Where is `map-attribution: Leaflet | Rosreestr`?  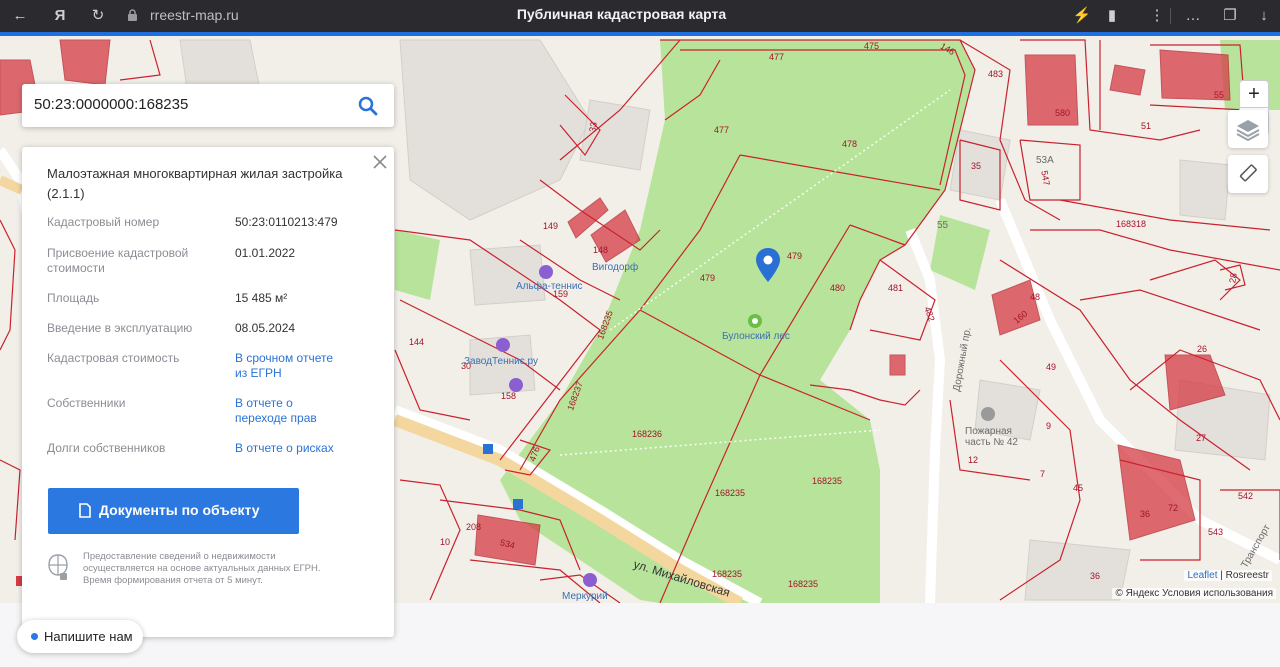 map-attribution: Leaflet | Rosreestr is located at coordinates (1228, 575).